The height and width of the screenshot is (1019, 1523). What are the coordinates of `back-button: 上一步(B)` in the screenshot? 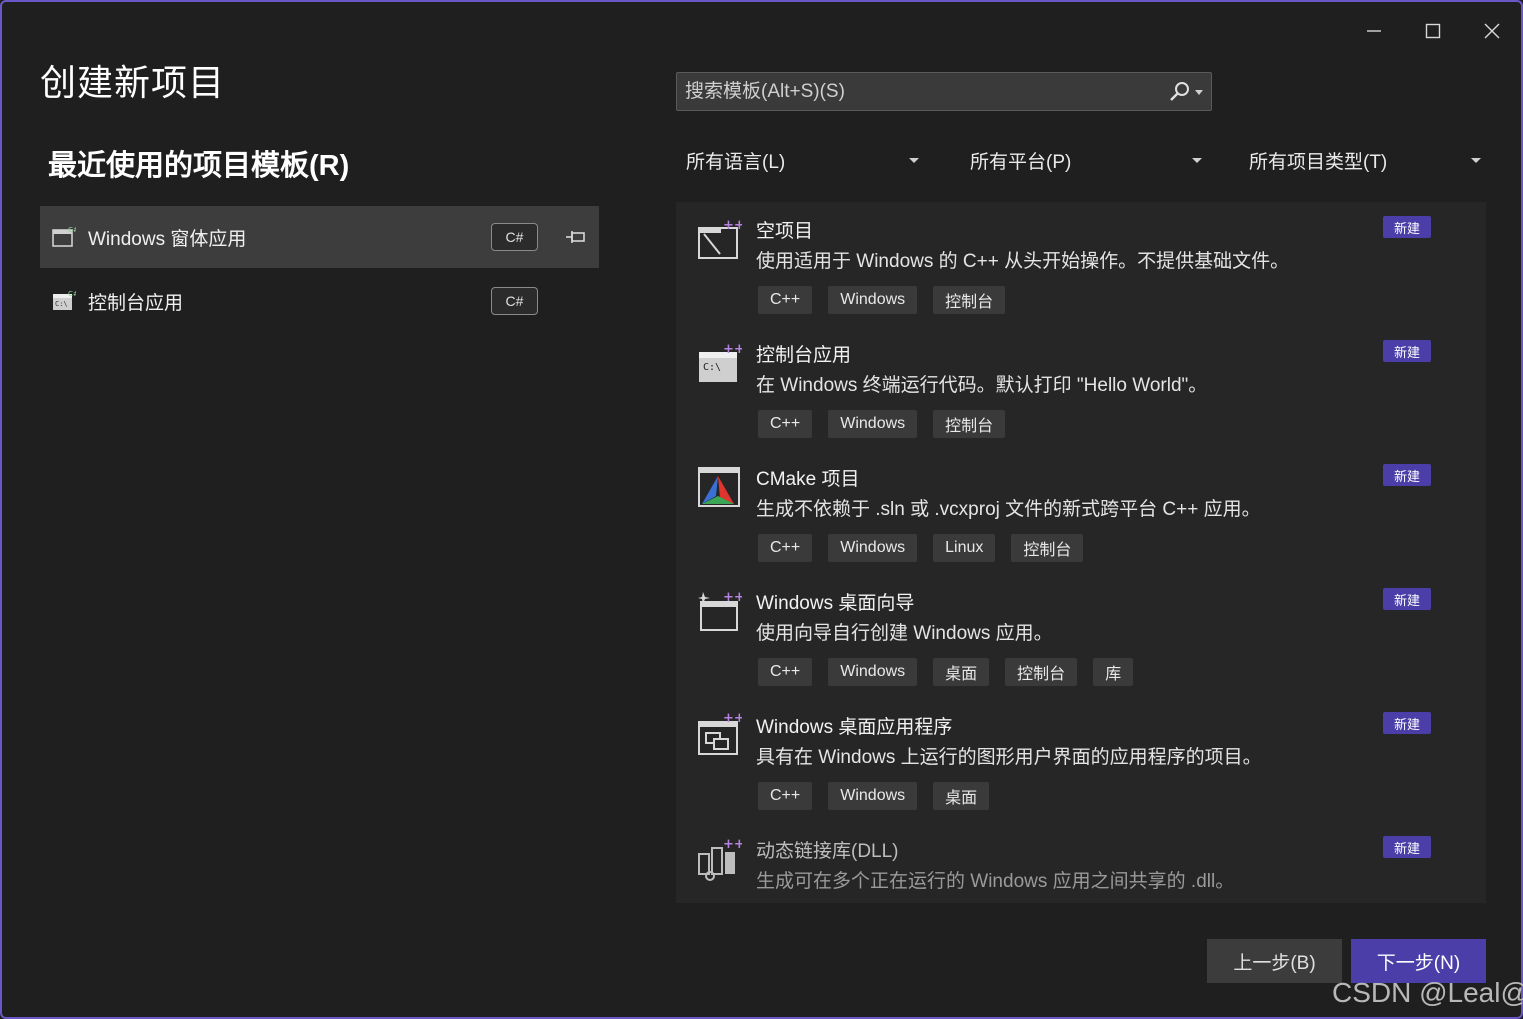 It's located at (1274, 961).